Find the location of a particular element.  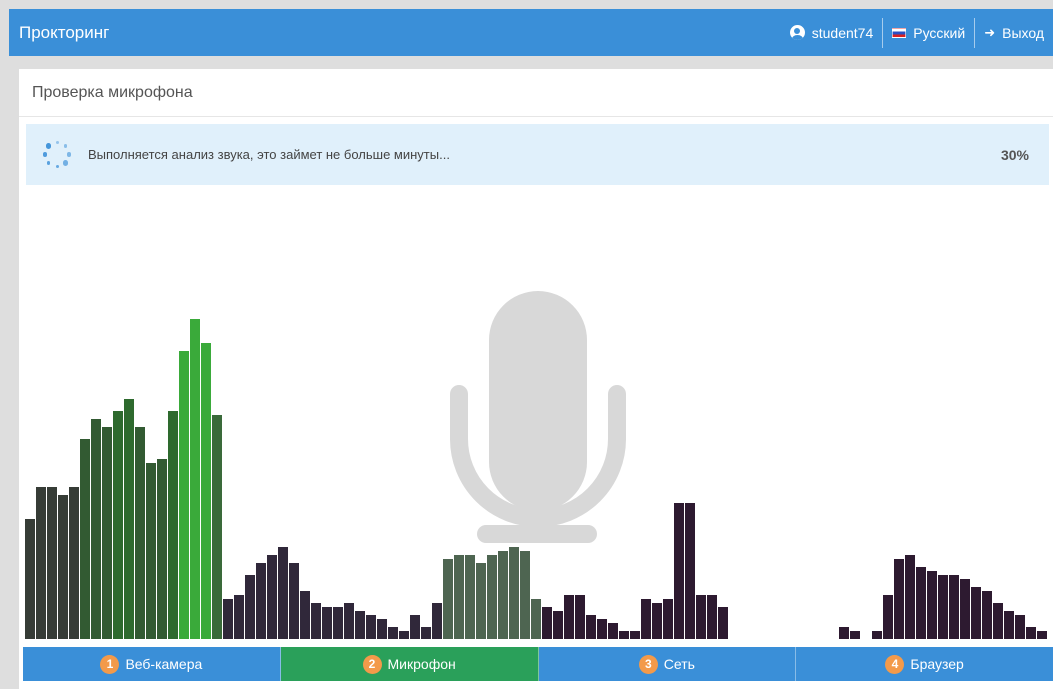

loading-spinner-icon is located at coordinates (57, 155).